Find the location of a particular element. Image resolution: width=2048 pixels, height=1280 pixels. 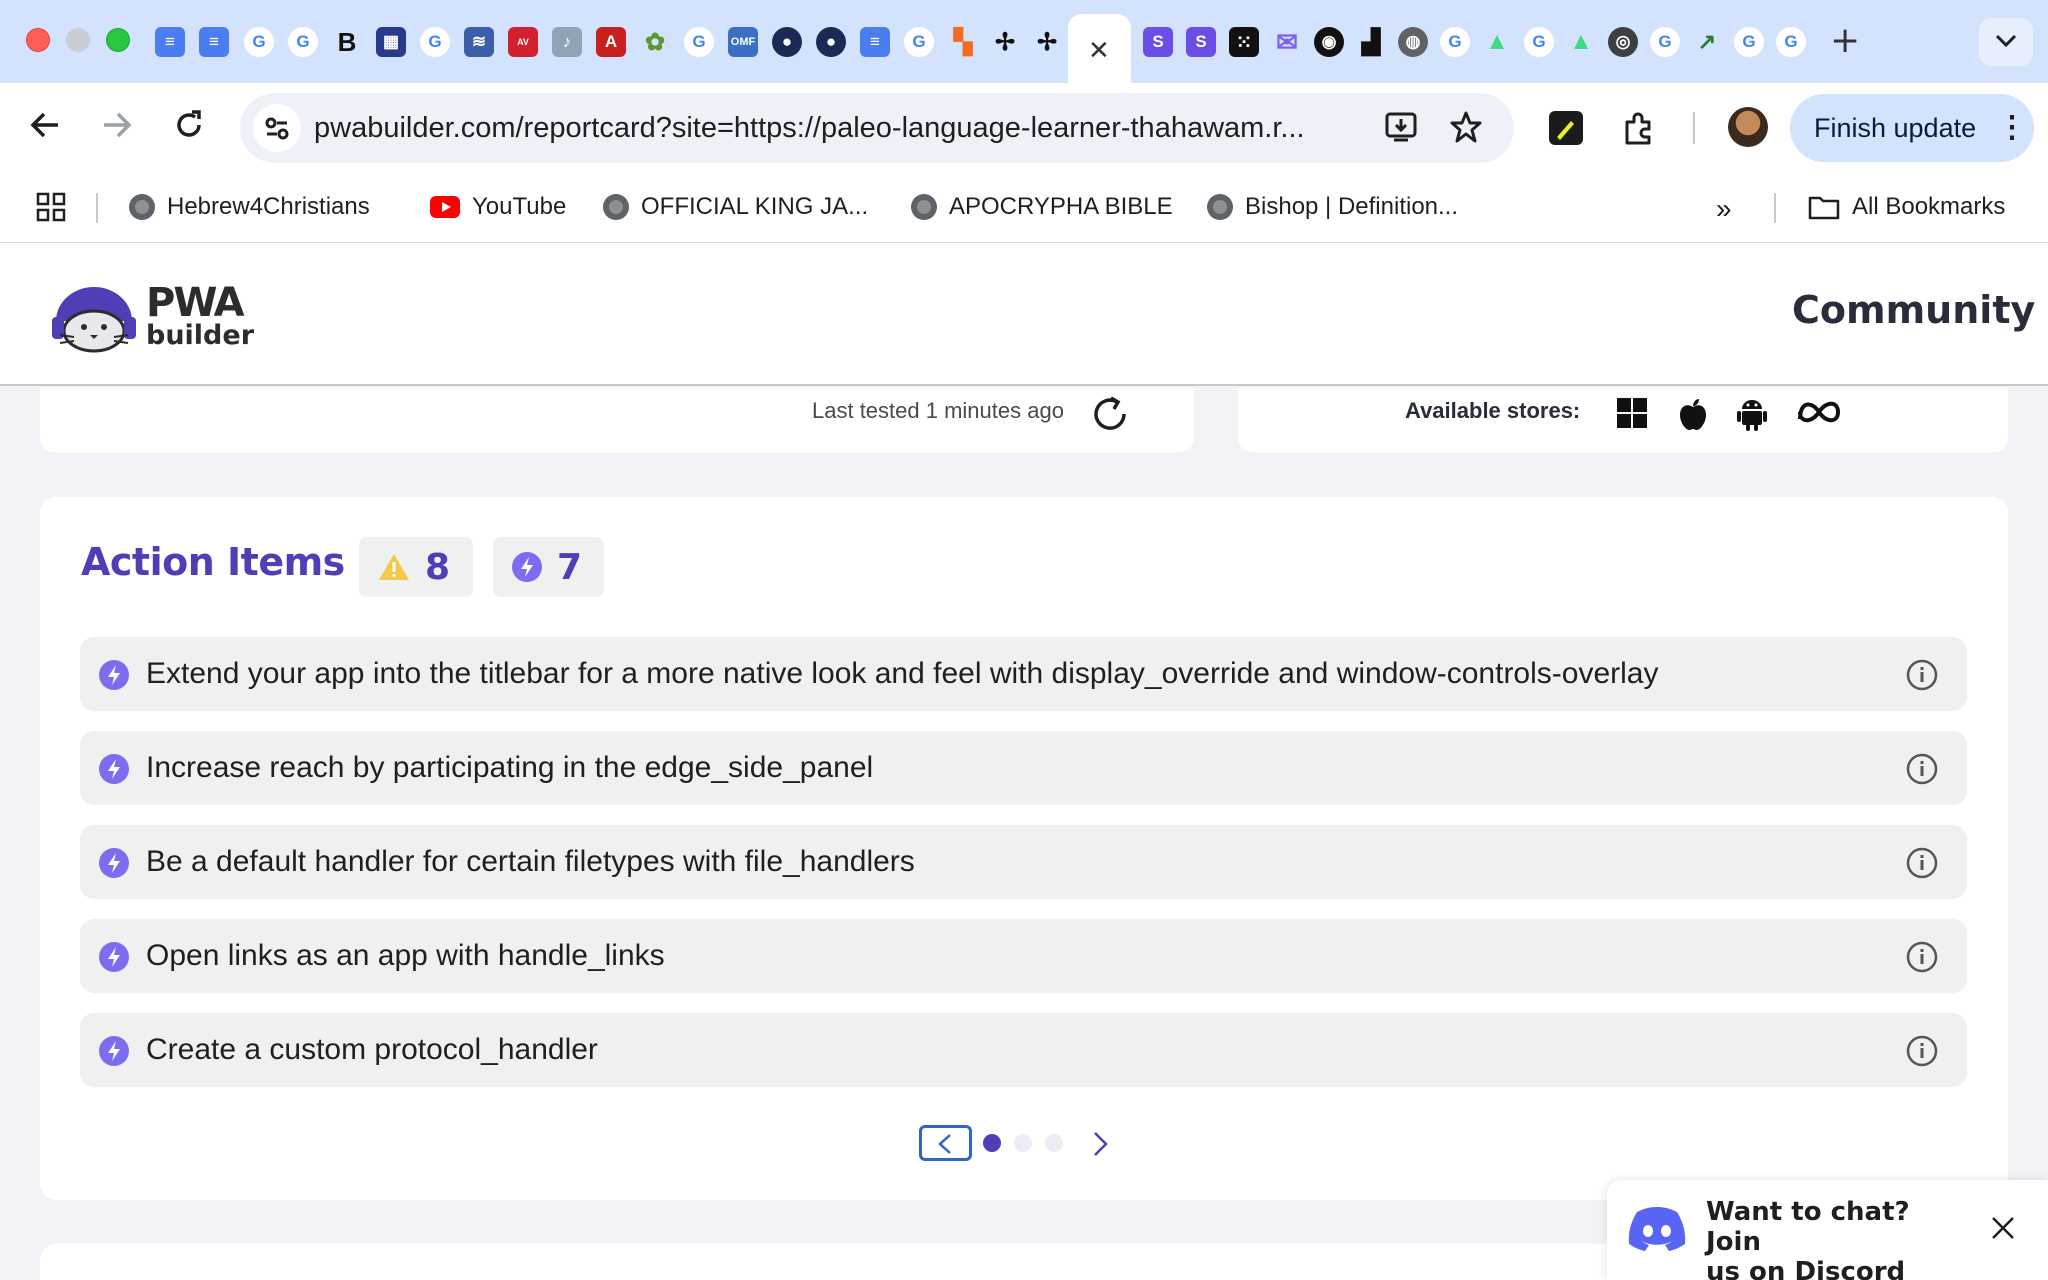

bookmark-item: YouTube is located at coordinates (498, 207).